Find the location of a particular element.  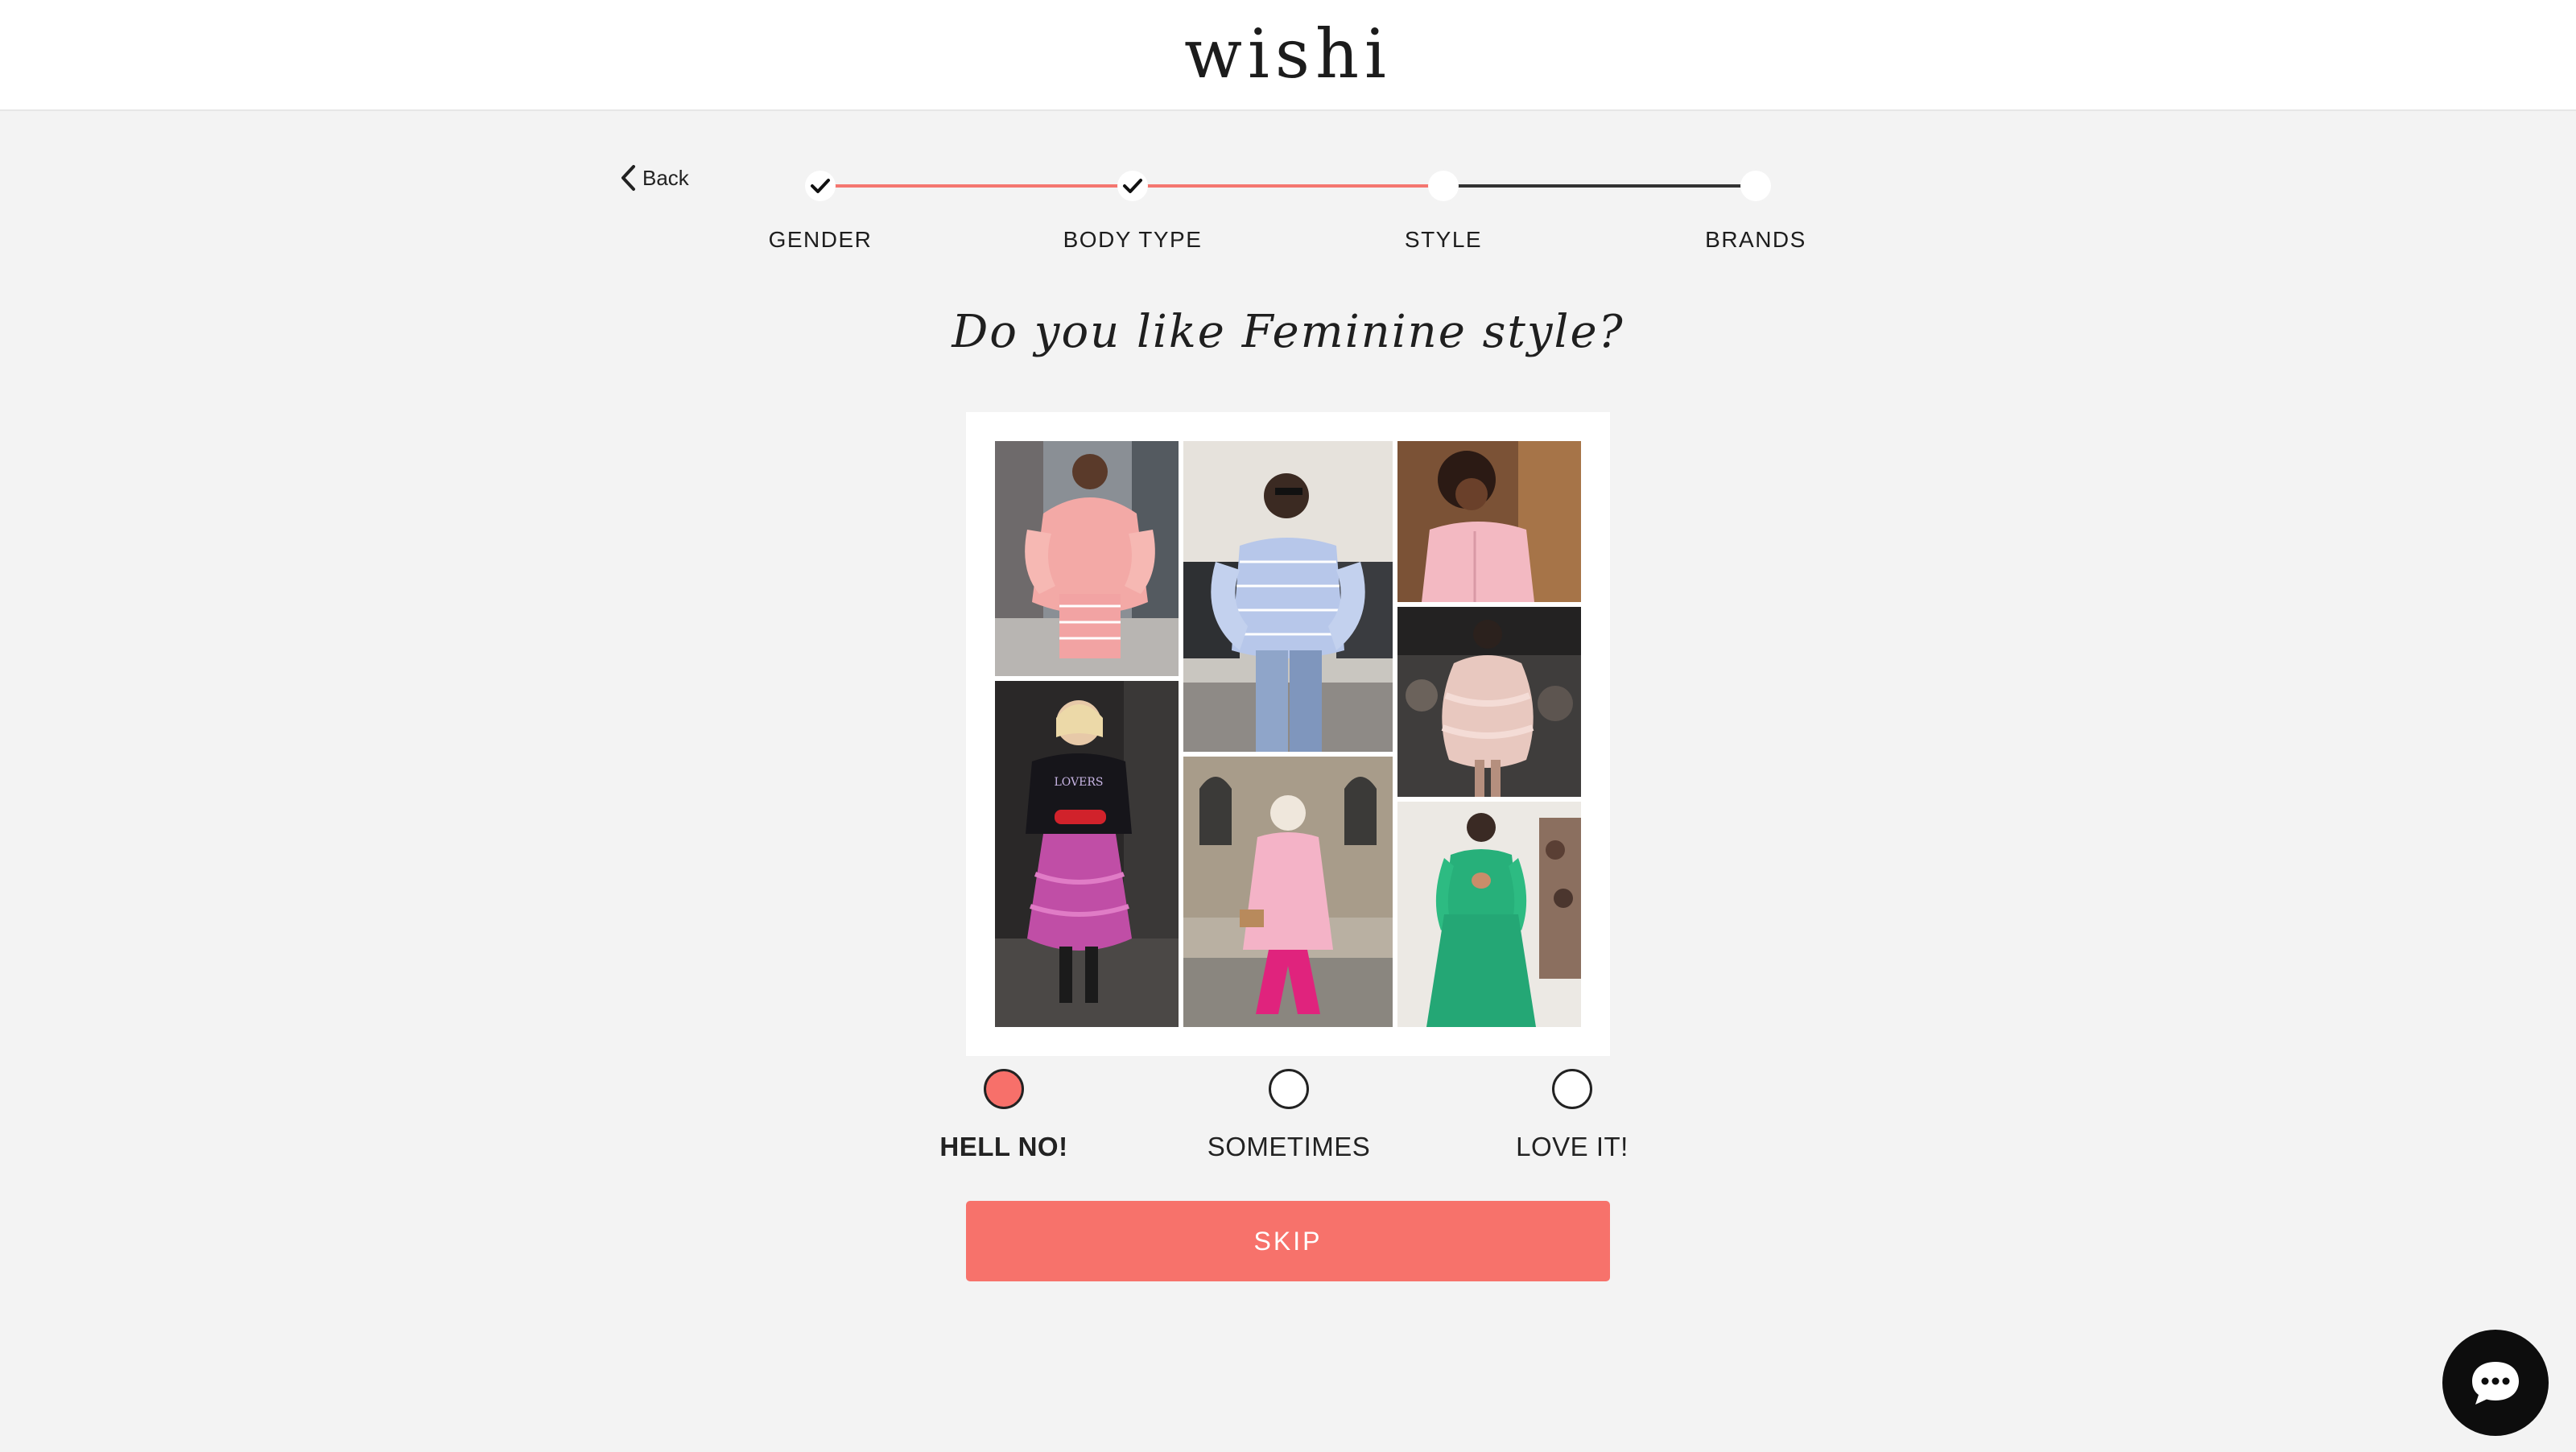

step-label-style: STYLE is located at coordinates (1443, 240).